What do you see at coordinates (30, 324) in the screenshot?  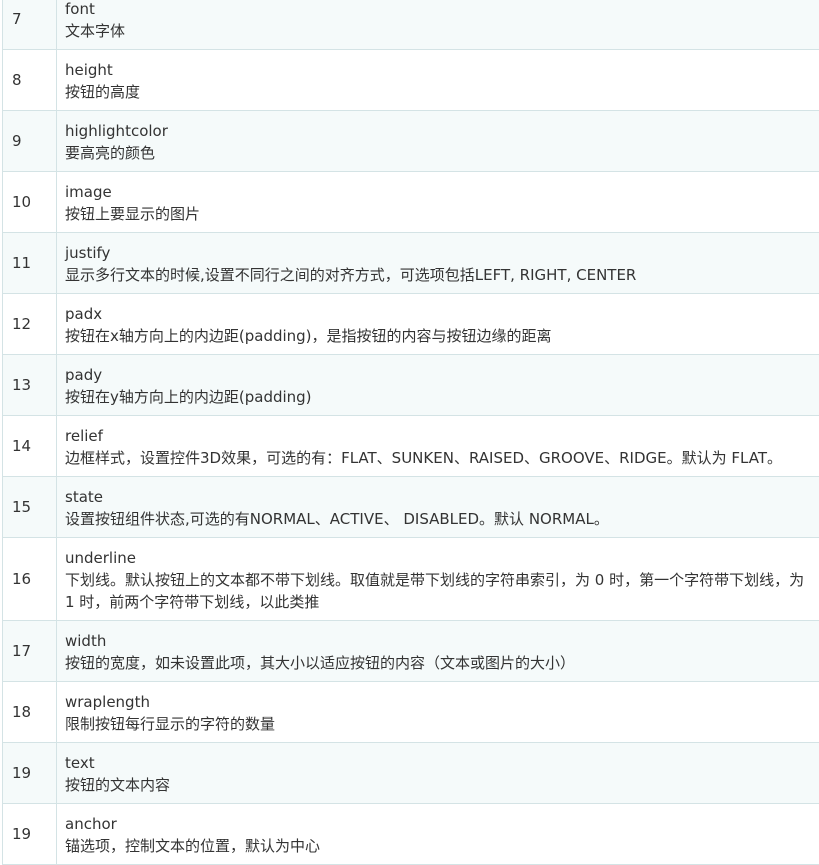 I see `row-number: 12` at bounding box center [30, 324].